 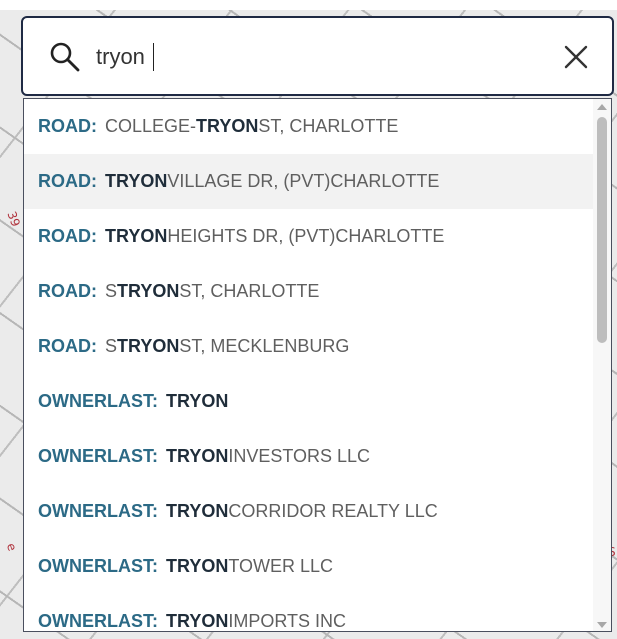 I want to click on suggestion-suffix: HEIGHTS DR, (PVT)CHARLOTTE, so click(x=306, y=236).